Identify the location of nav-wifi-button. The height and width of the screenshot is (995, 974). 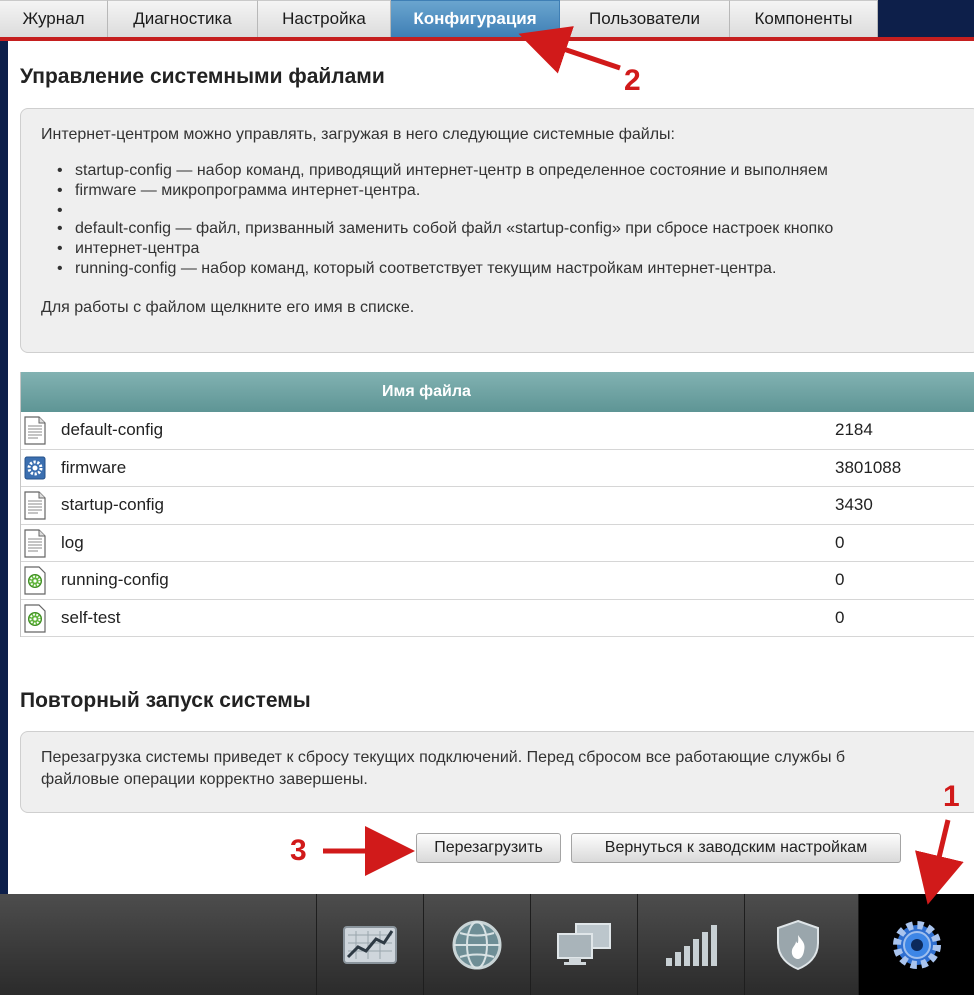
(690, 944).